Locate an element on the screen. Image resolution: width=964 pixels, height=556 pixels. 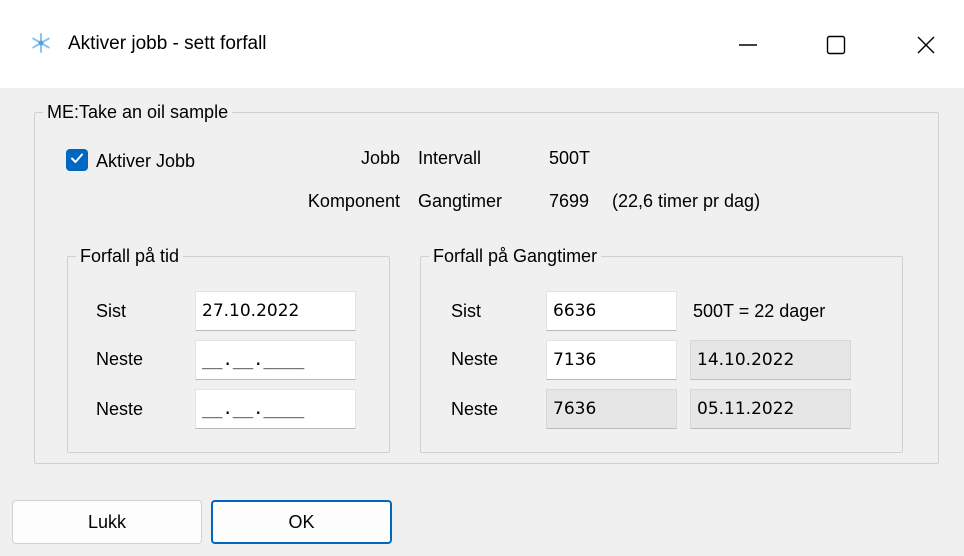
activate-job-label: Aktiver Jobb is located at coordinates (145, 161).